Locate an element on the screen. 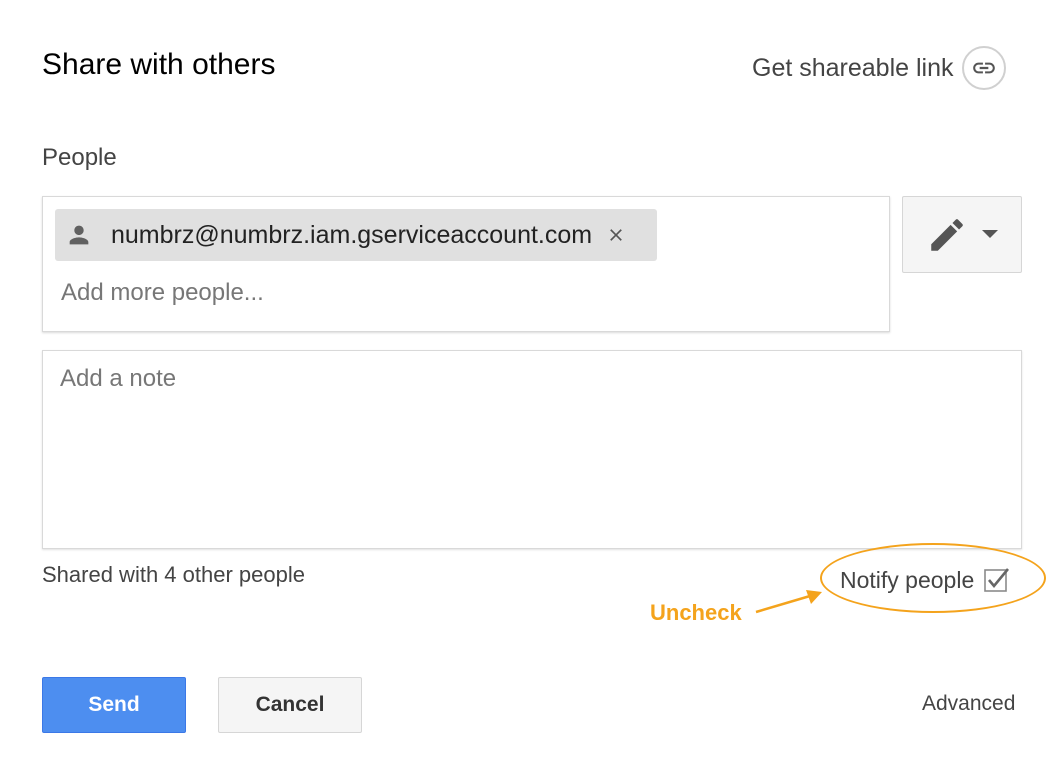 The height and width of the screenshot is (780, 1062). cancel-button: Cancel is located at coordinates (290, 705).